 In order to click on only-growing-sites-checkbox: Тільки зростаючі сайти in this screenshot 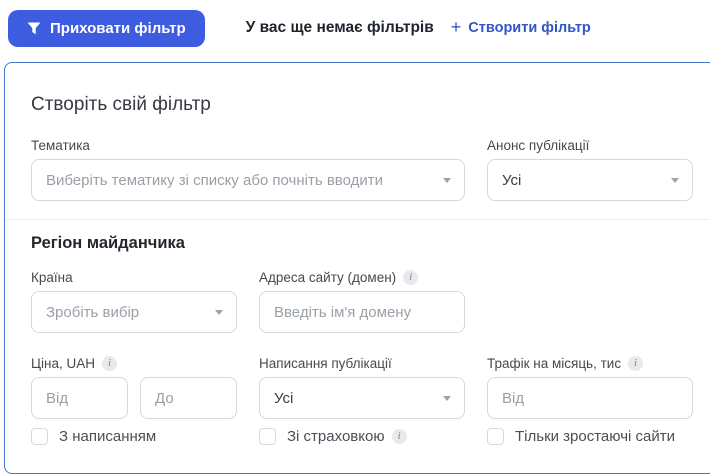, I will do `click(590, 436)`.